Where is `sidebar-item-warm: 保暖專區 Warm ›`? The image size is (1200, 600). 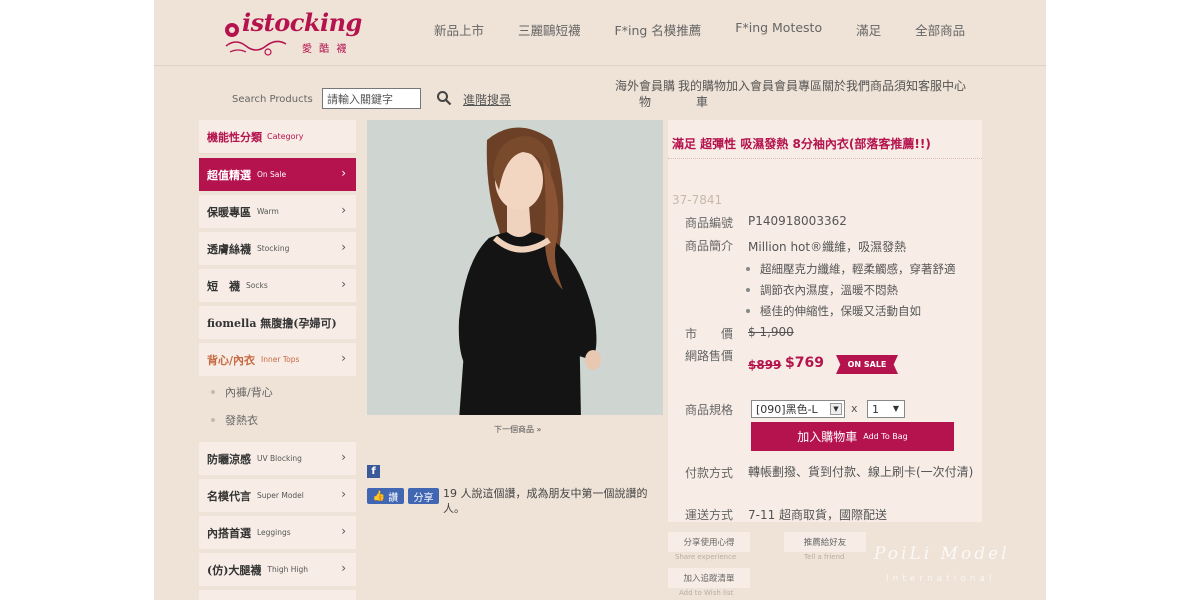 sidebar-item-warm: 保暖專區 Warm › is located at coordinates (277, 211).